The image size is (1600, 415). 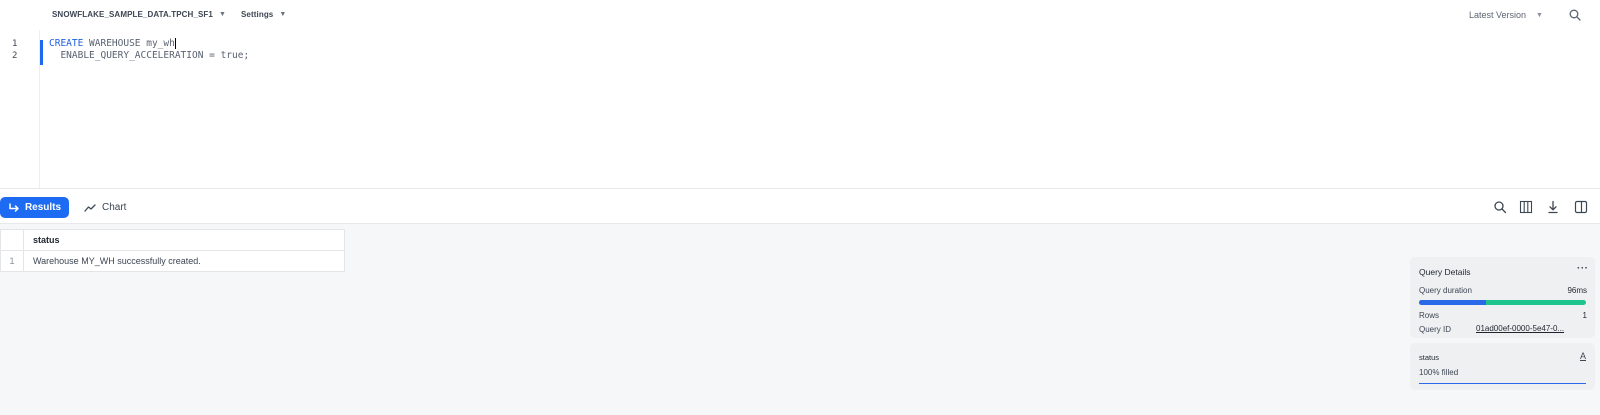 What do you see at coordinates (1502, 383) in the screenshot?
I see `fill-indicator-line` at bounding box center [1502, 383].